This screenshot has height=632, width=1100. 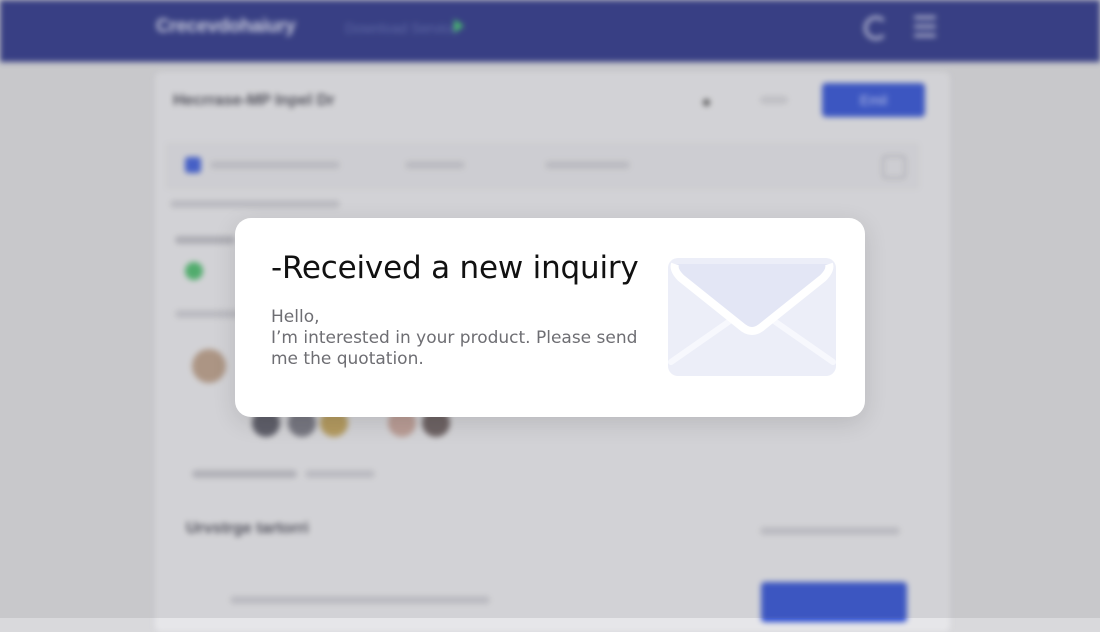 I want to click on notification-title: -Received a new inquiry, so click(x=455, y=268).